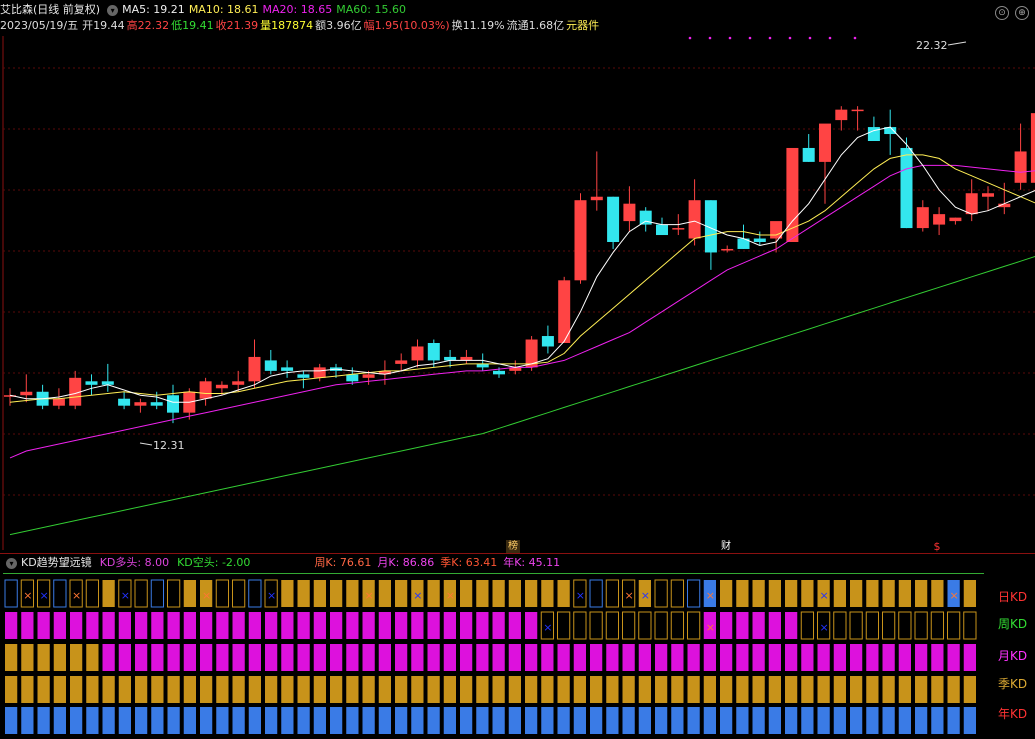  I want to click on row-label-day-kd: 日KD, so click(1013, 597).